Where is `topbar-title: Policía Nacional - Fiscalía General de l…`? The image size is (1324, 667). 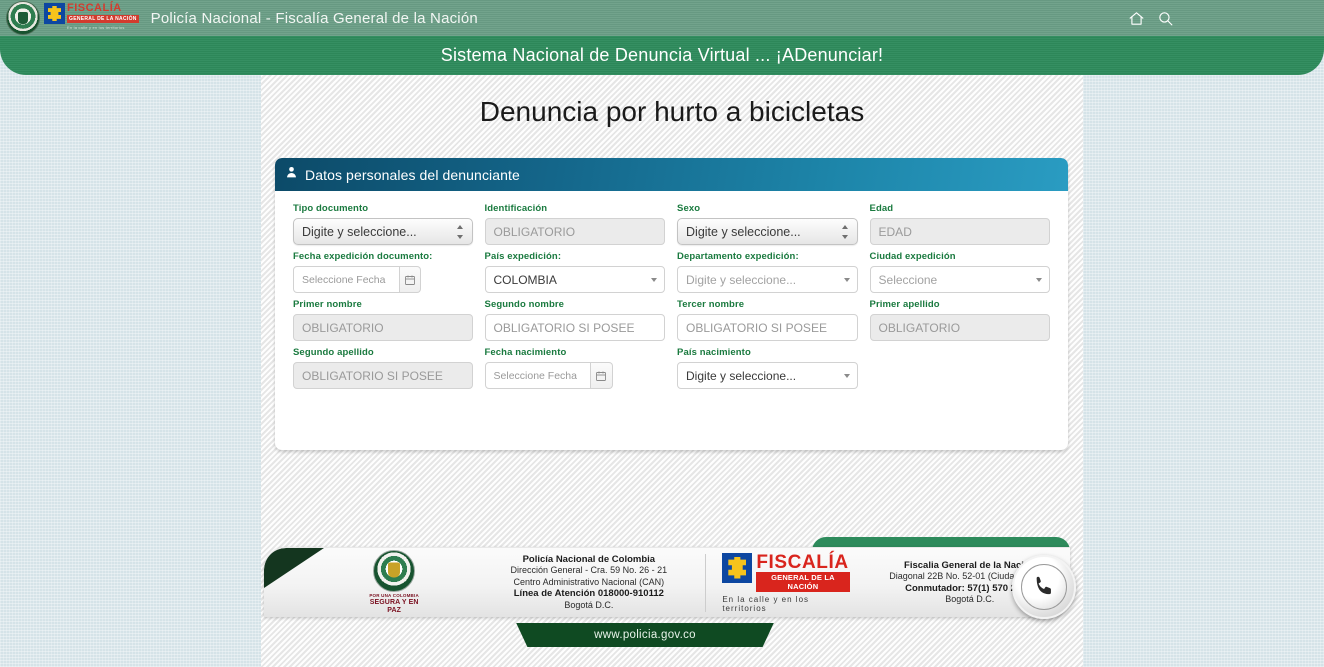
topbar-title: Policía Nacional - Fiscalía General de l… is located at coordinates (314, 18).